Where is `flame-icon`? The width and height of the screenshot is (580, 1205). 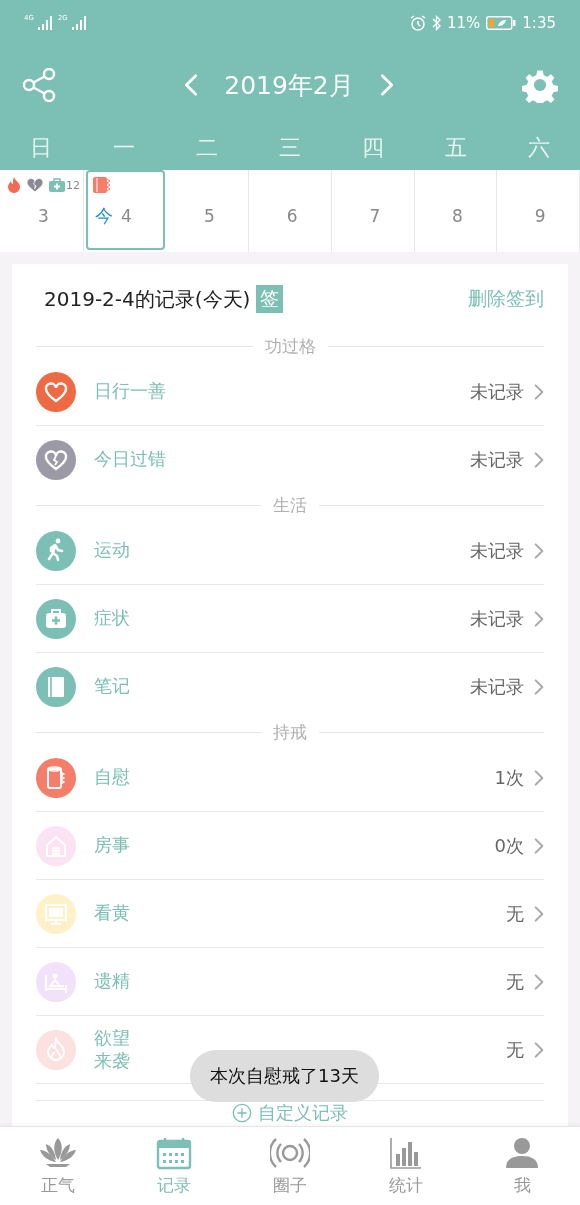 flame-icon is located at coordinates (14, 185).